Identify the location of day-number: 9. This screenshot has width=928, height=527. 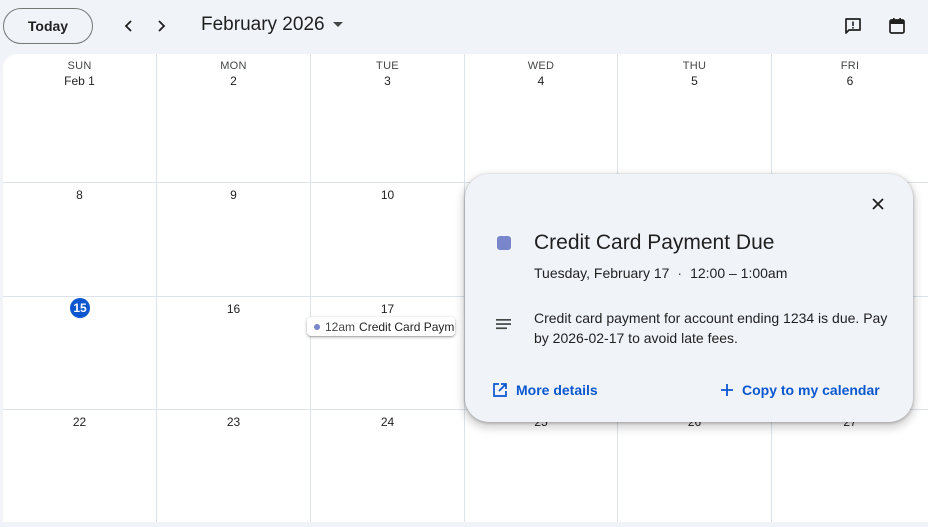
(233, 195).